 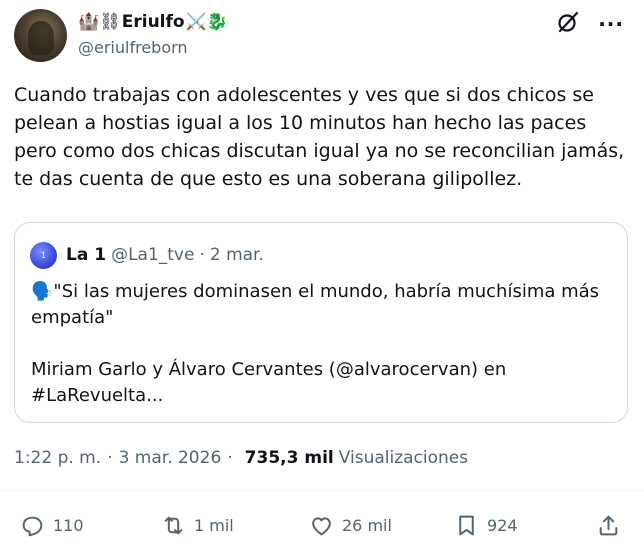 I want to click on repost-button: 1 mil, so click(x=197, y=525).